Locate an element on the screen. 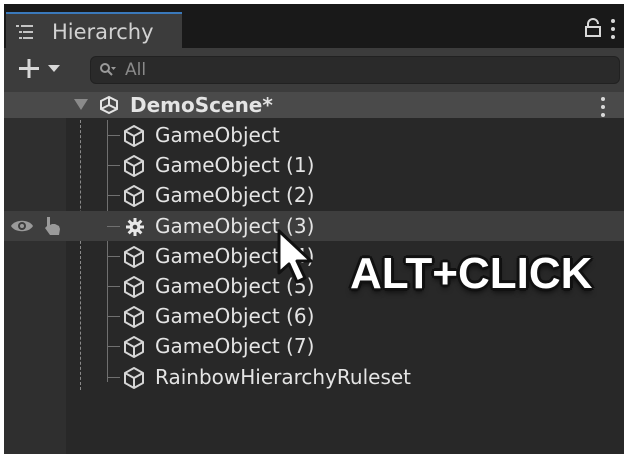  toolbar is located at coordinates (314, 70).